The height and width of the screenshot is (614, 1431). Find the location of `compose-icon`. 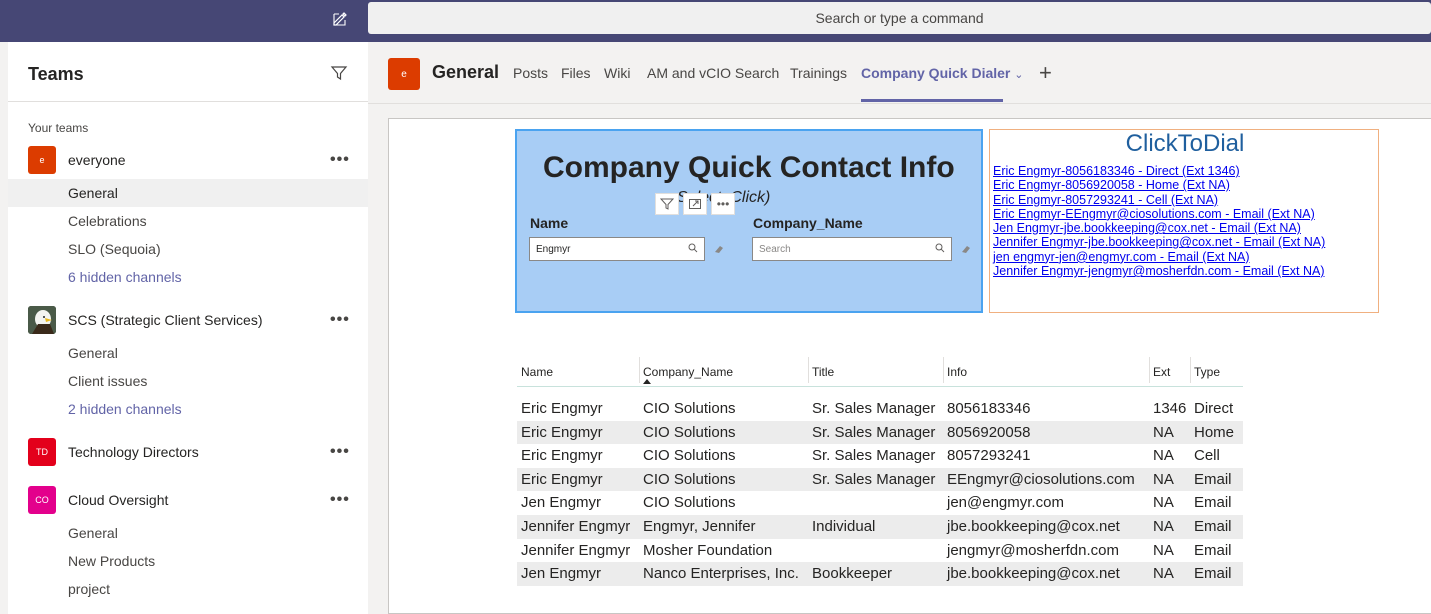

compose-icon is located at coordinates (340, 19).